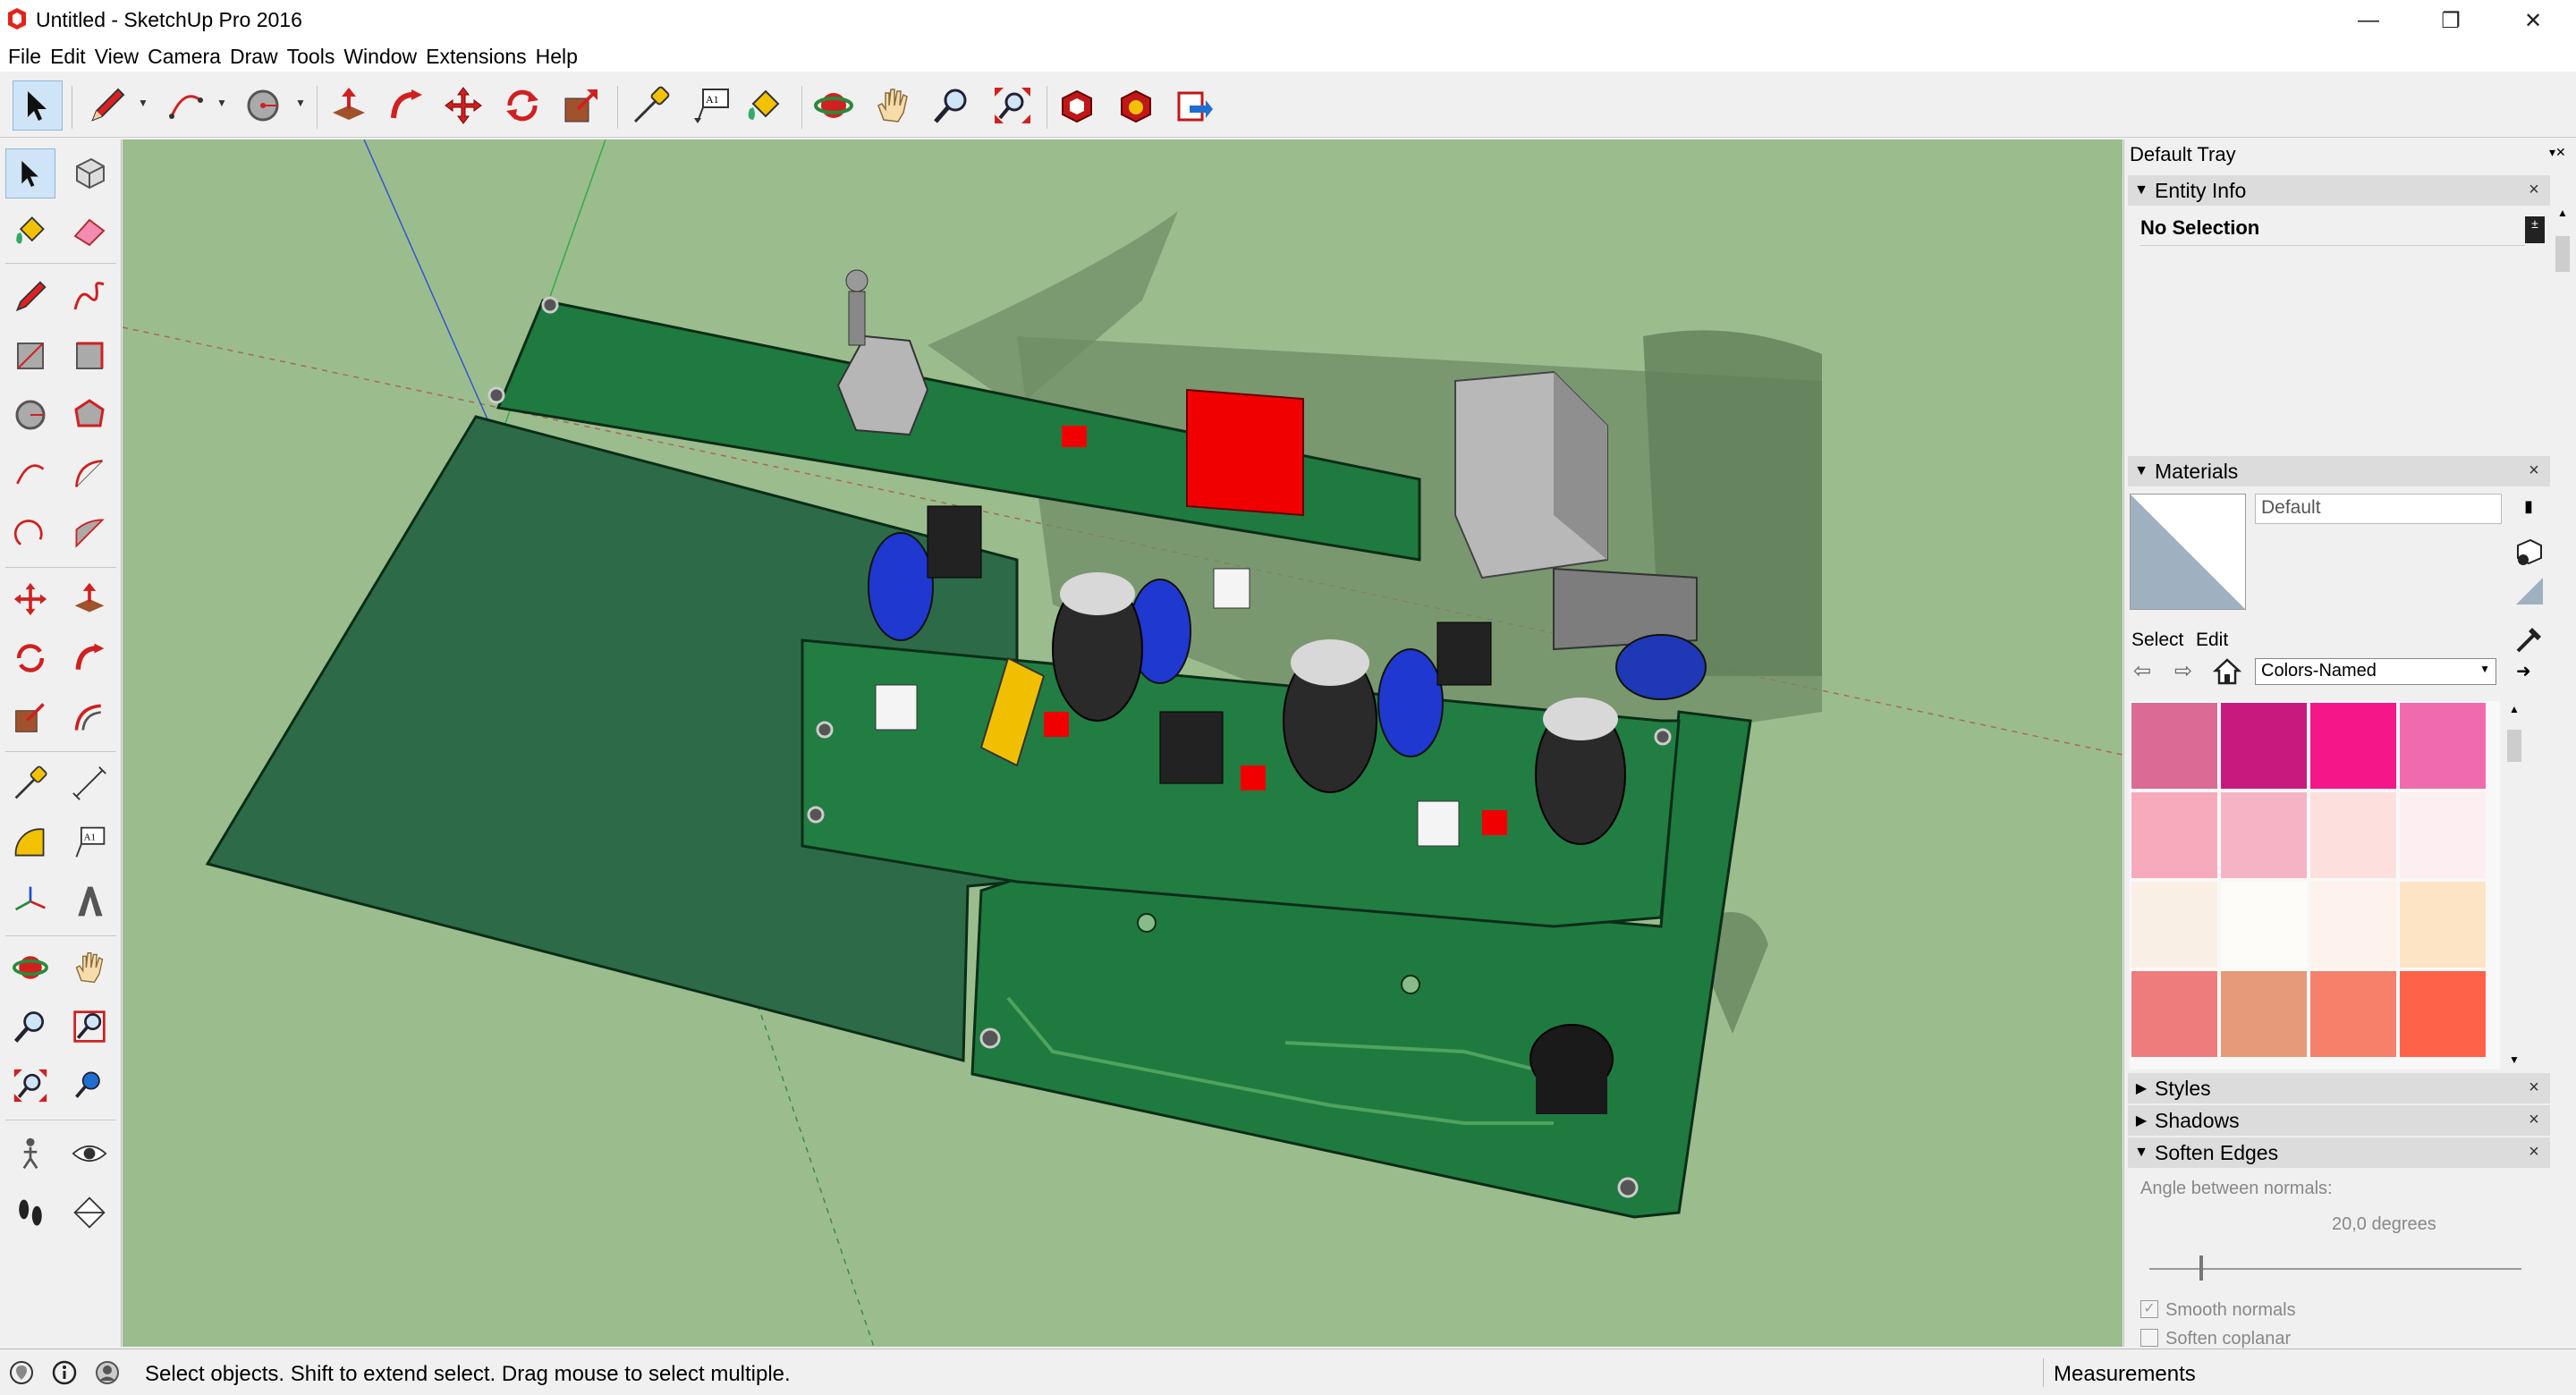 The image size is (2576, 1395). What do you see at coordinates (89, 599) in the screenshot?
I see `push-pull-button` at bounding box center [89, 599].